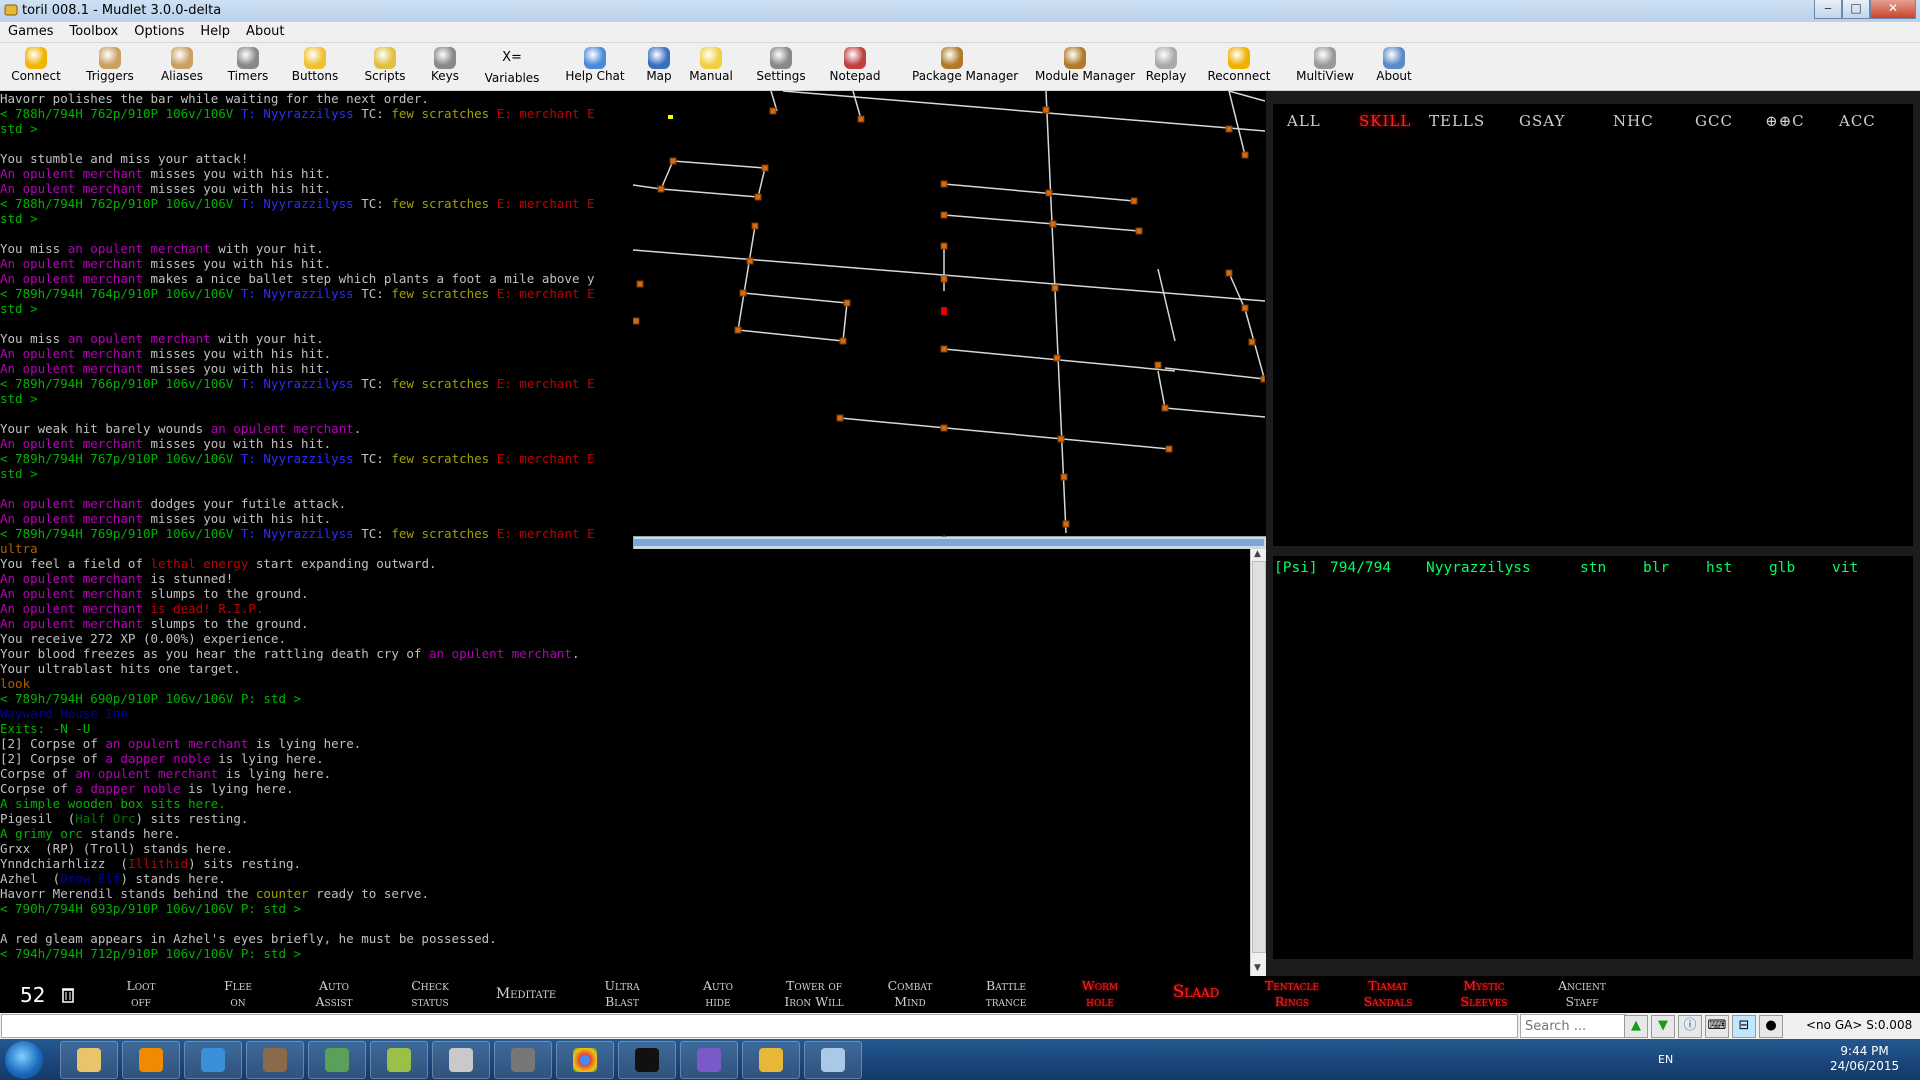  I want to click on menu-options: Options, so click(159, 32).